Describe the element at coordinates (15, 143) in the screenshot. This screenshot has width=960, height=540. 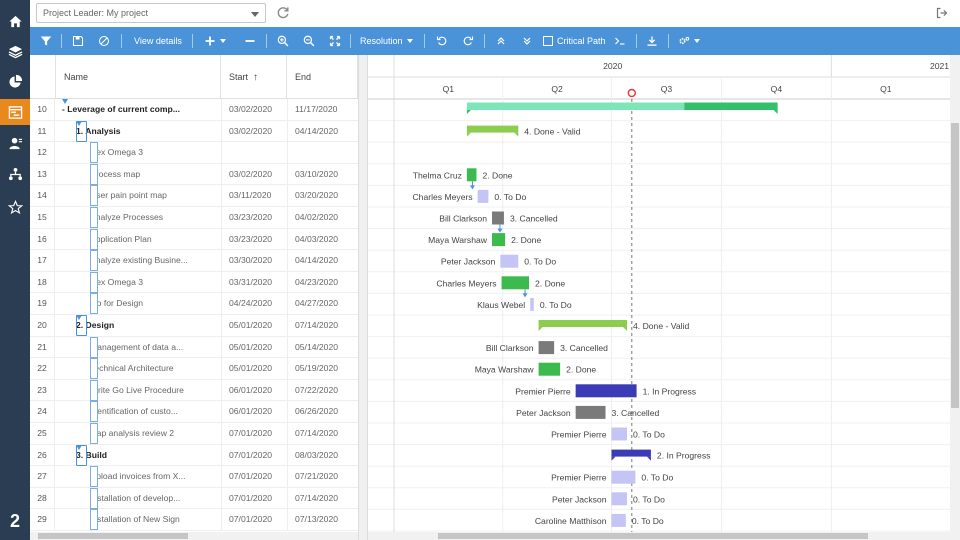
I see `users-icon` at that location.